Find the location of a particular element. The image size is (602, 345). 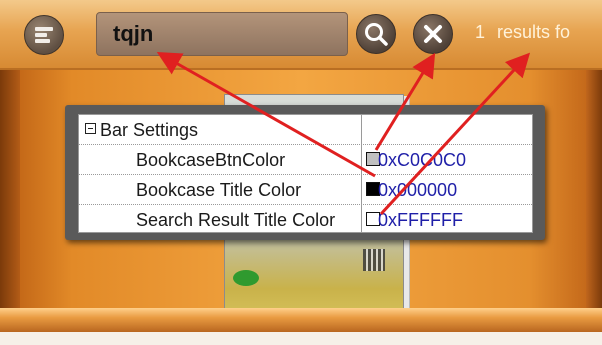

search-button is located at coordinates (376, 34).